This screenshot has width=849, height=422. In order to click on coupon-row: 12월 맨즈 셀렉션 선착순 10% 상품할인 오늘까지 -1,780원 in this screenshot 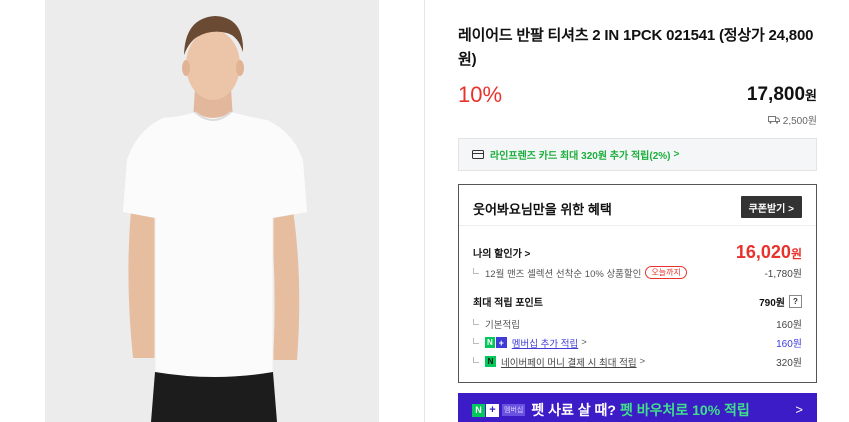, I will do `click(637, 272)`.